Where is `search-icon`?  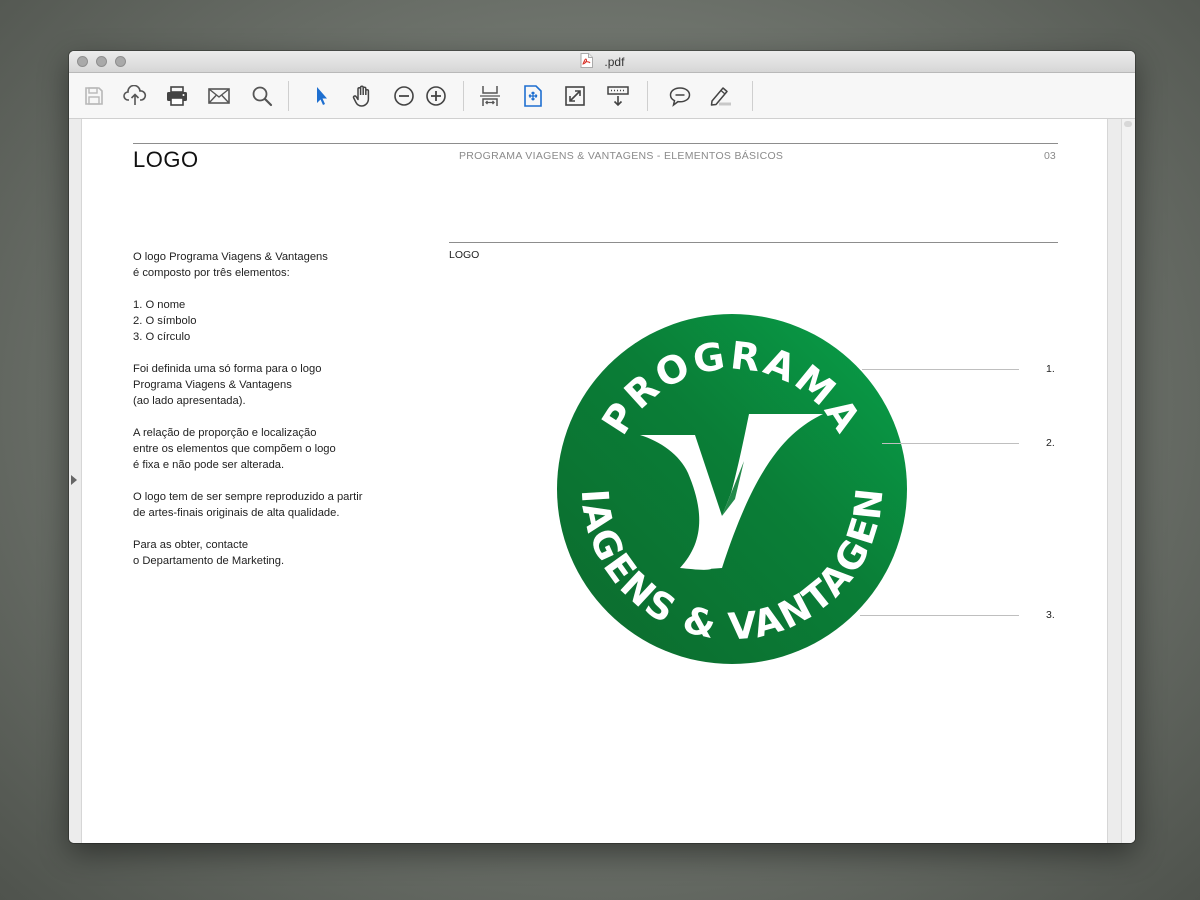
search-icon is located at coordinates (262, 96).